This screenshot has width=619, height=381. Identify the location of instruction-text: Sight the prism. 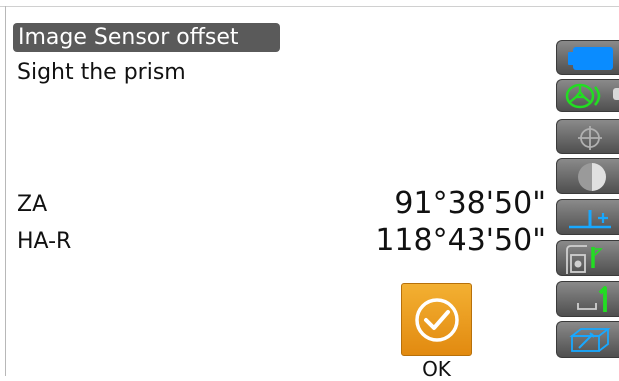
(101, 72).